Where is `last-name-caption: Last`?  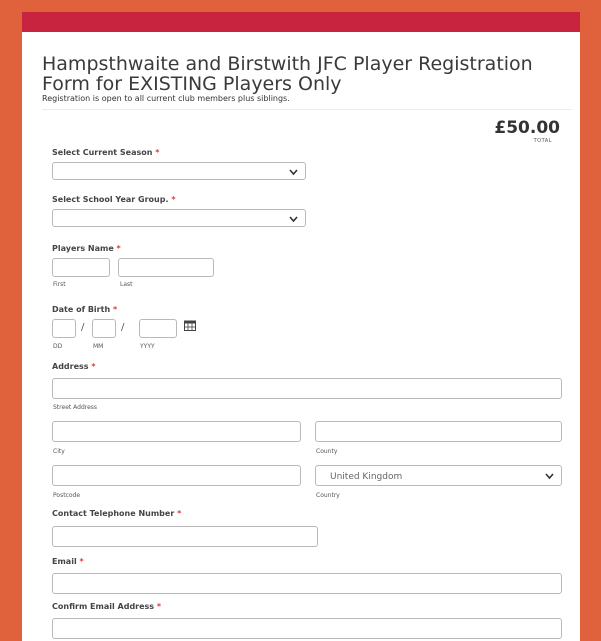
last-name-caption: Last is located at coordinates (126, 284).